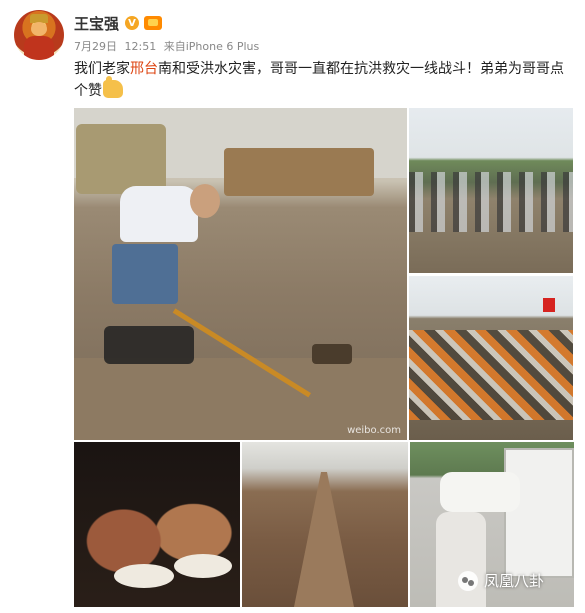 The height and width of the screenshot is (613, 585). Describe the element at coordinates (157, 524) in the screenshot. I see `photo-two-men-eating` at that location.